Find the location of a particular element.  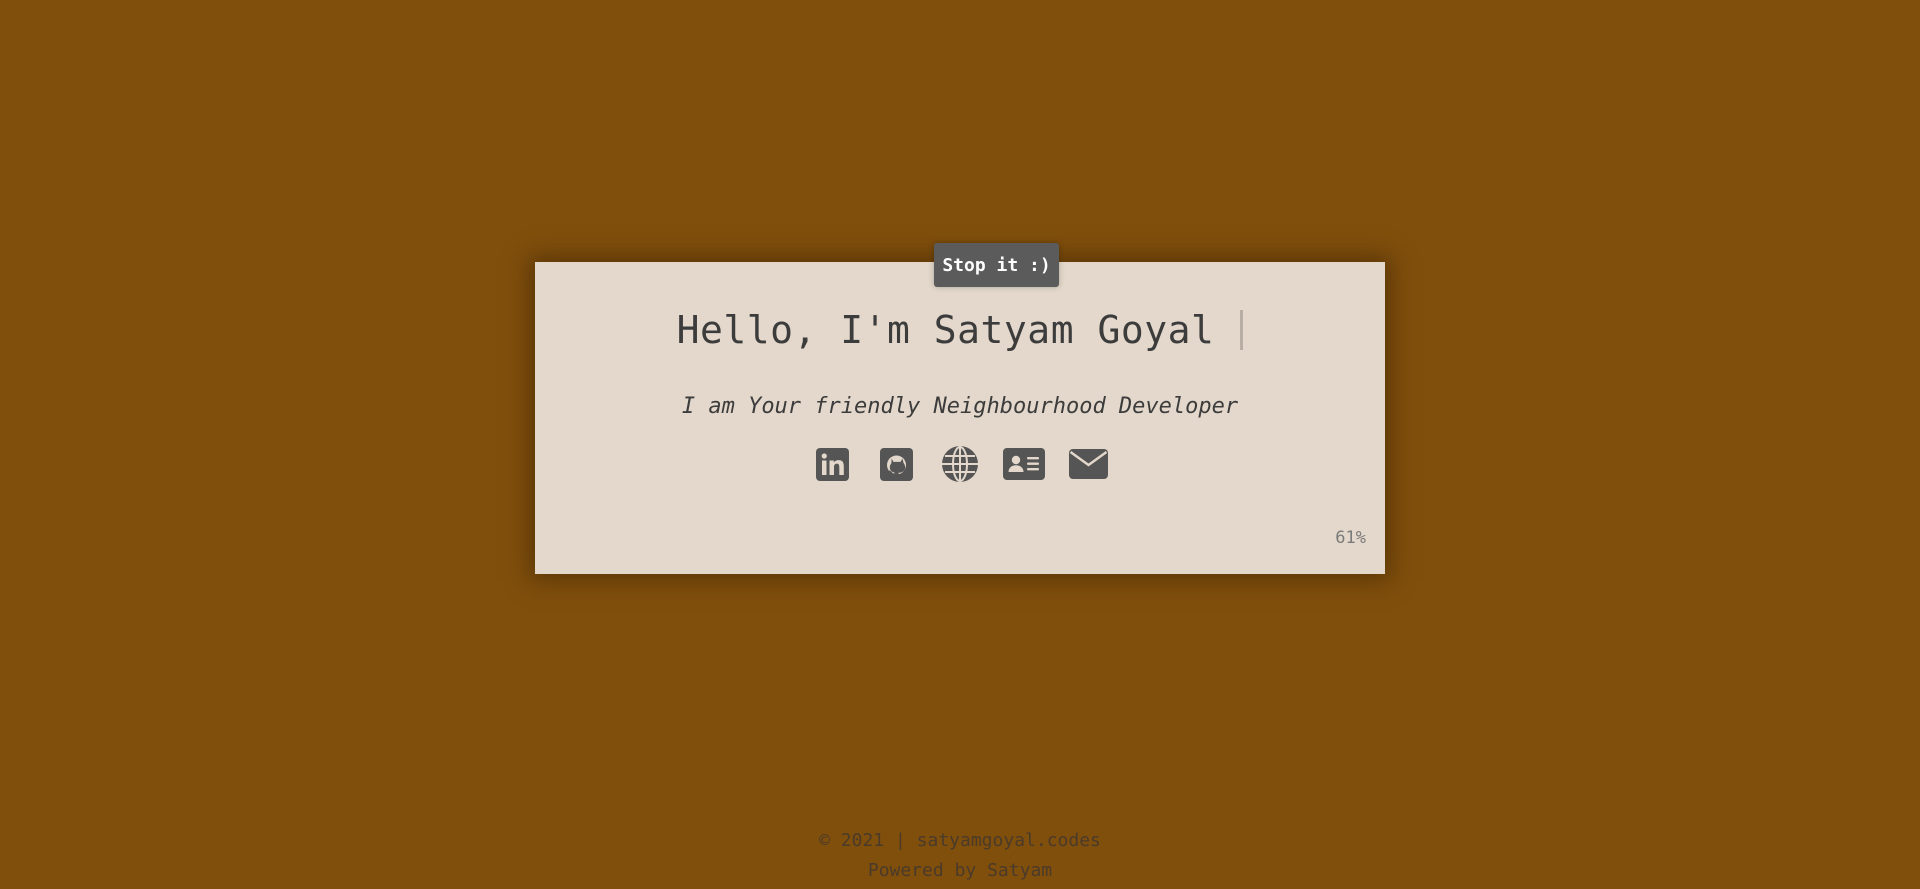

typing-cursor is located at coordinates (1242, 329).